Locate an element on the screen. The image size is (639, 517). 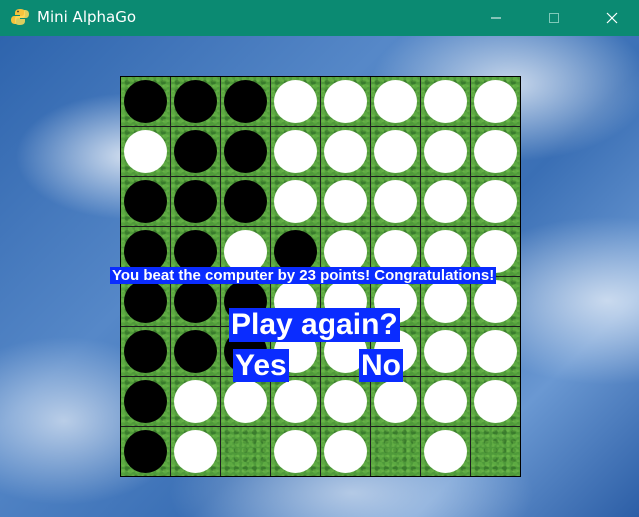
yes-button: Yes is located at coordinates (261, 365).